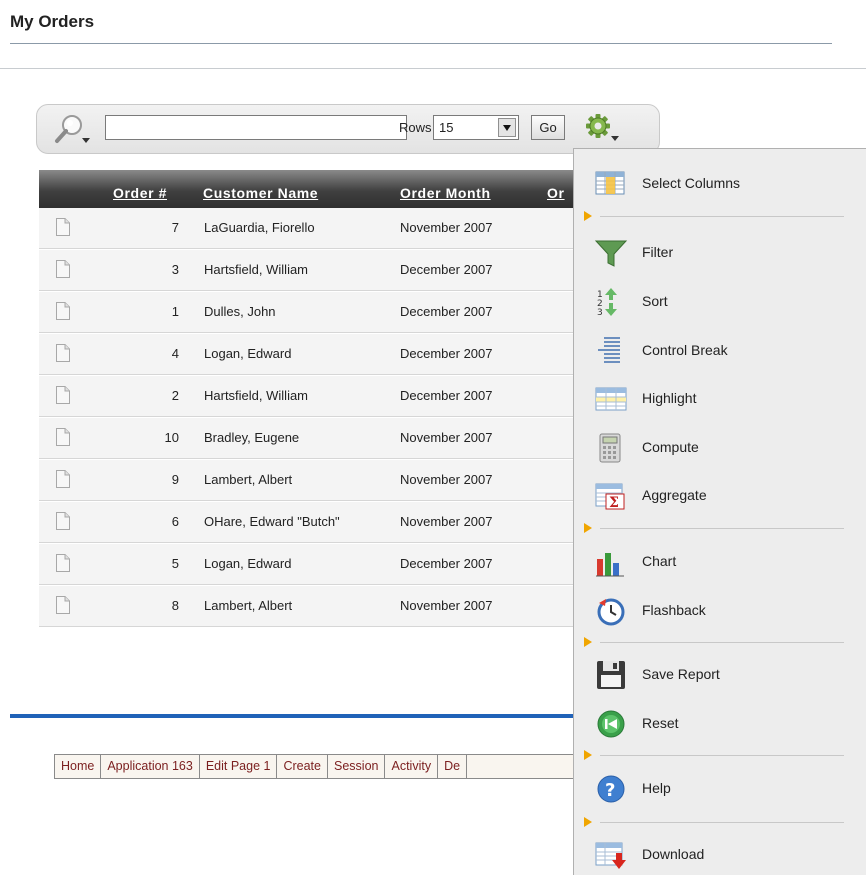  Describe the element at coordinates (669, 398) in the screenshot. I see `menu-label: Highlight` at that location.